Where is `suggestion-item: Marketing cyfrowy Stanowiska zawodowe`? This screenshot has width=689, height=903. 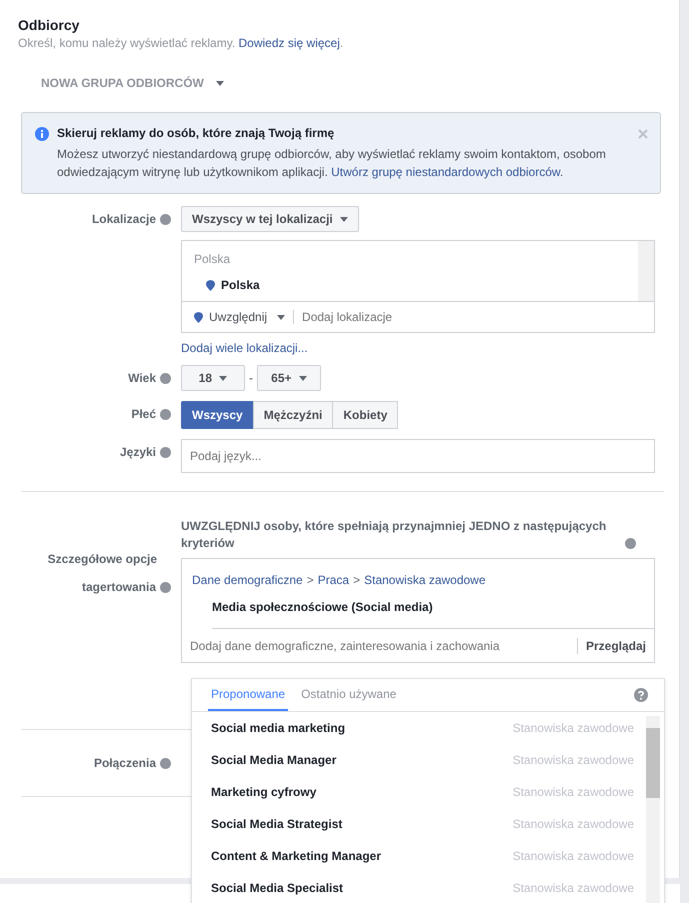 suggestion-item: Marketing cyfrowy Stanowiska zawodowe is located at coordinates (418, 792).